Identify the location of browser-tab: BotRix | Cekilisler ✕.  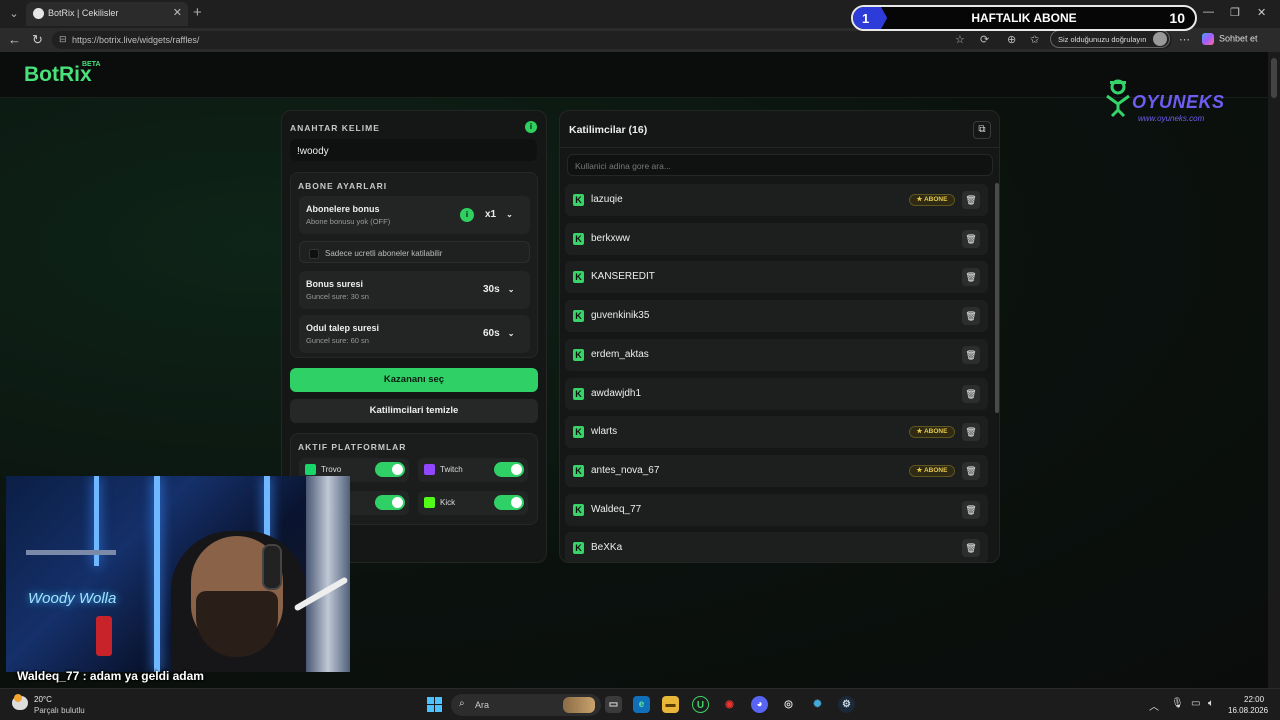
(107, 14).